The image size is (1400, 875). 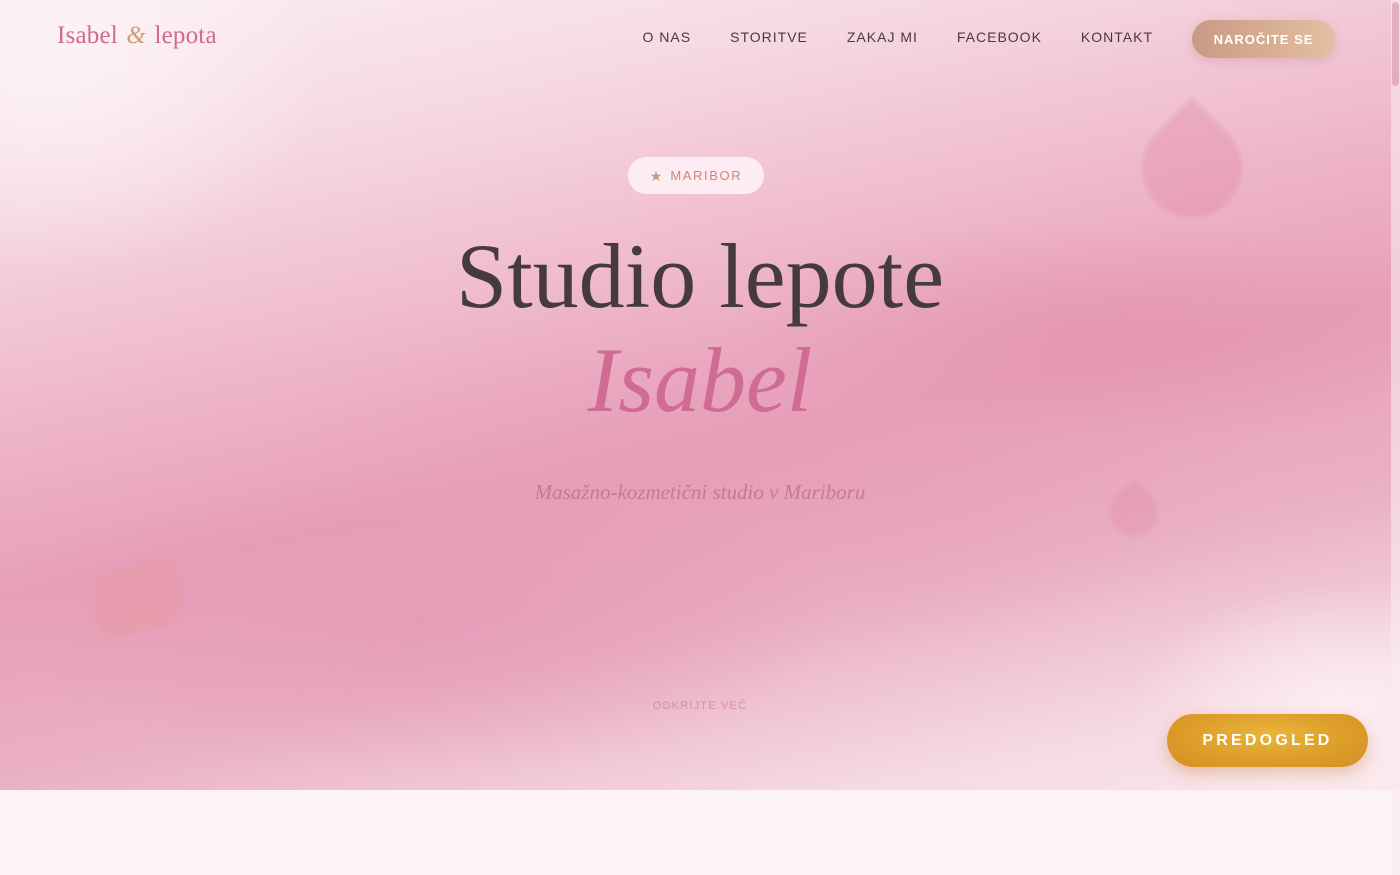 I want to click on location-badge: ★ MARIBOR, so click(x=696, y=175).